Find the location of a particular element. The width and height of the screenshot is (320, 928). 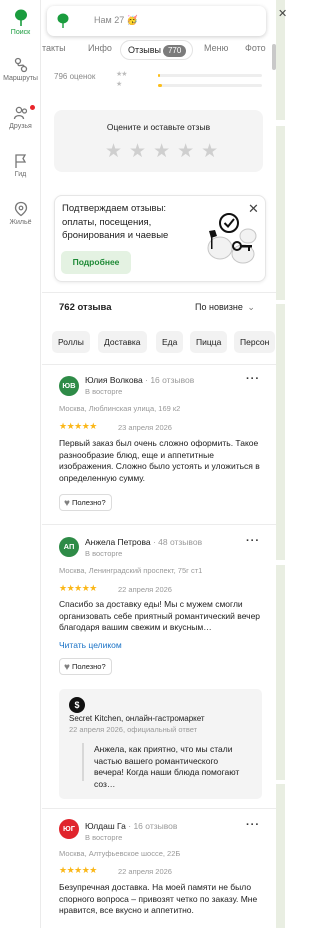

rail-search-label: Поиск is located at coordinates (20, 32).